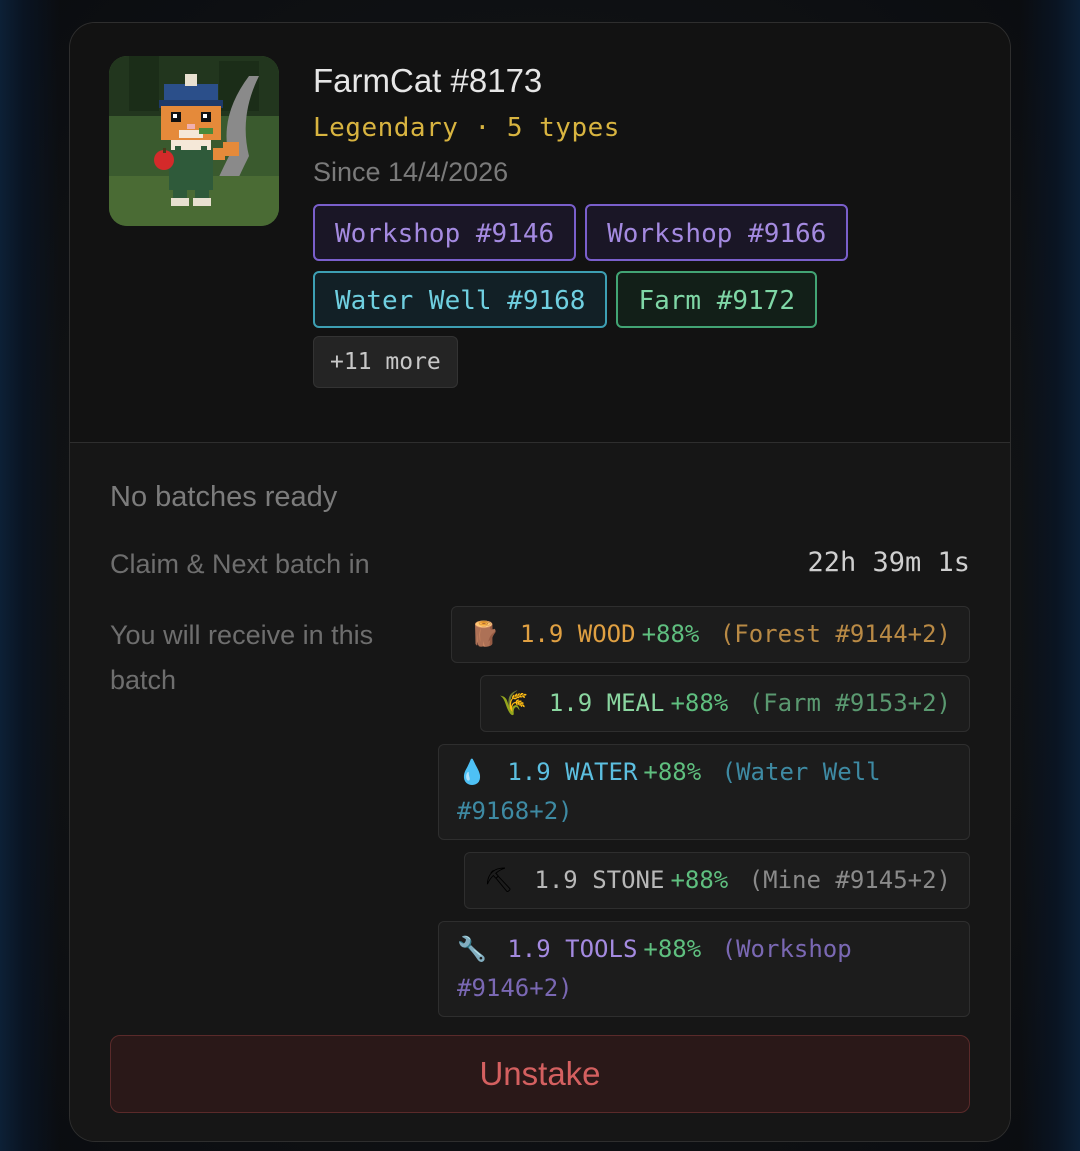  What do you see at coordinates (888, 562) in the screenshot?
I see `countdown-timer: 22h 39m 1s` at bounding box center [888, 562].